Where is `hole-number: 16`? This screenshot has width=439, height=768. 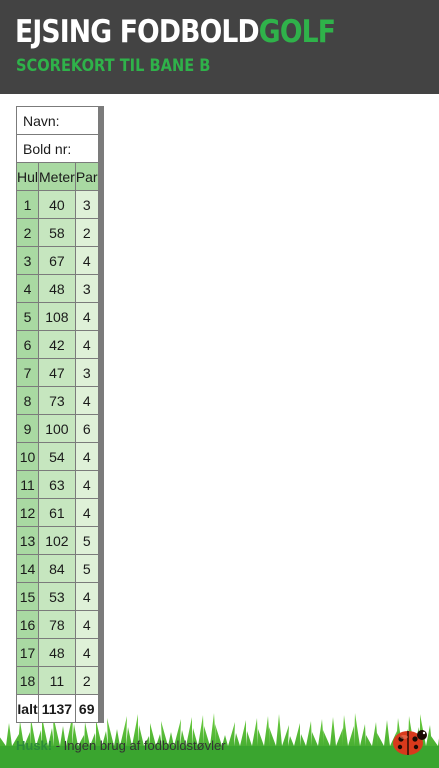 hole-number: 16 is located at coordinates (27, 624).